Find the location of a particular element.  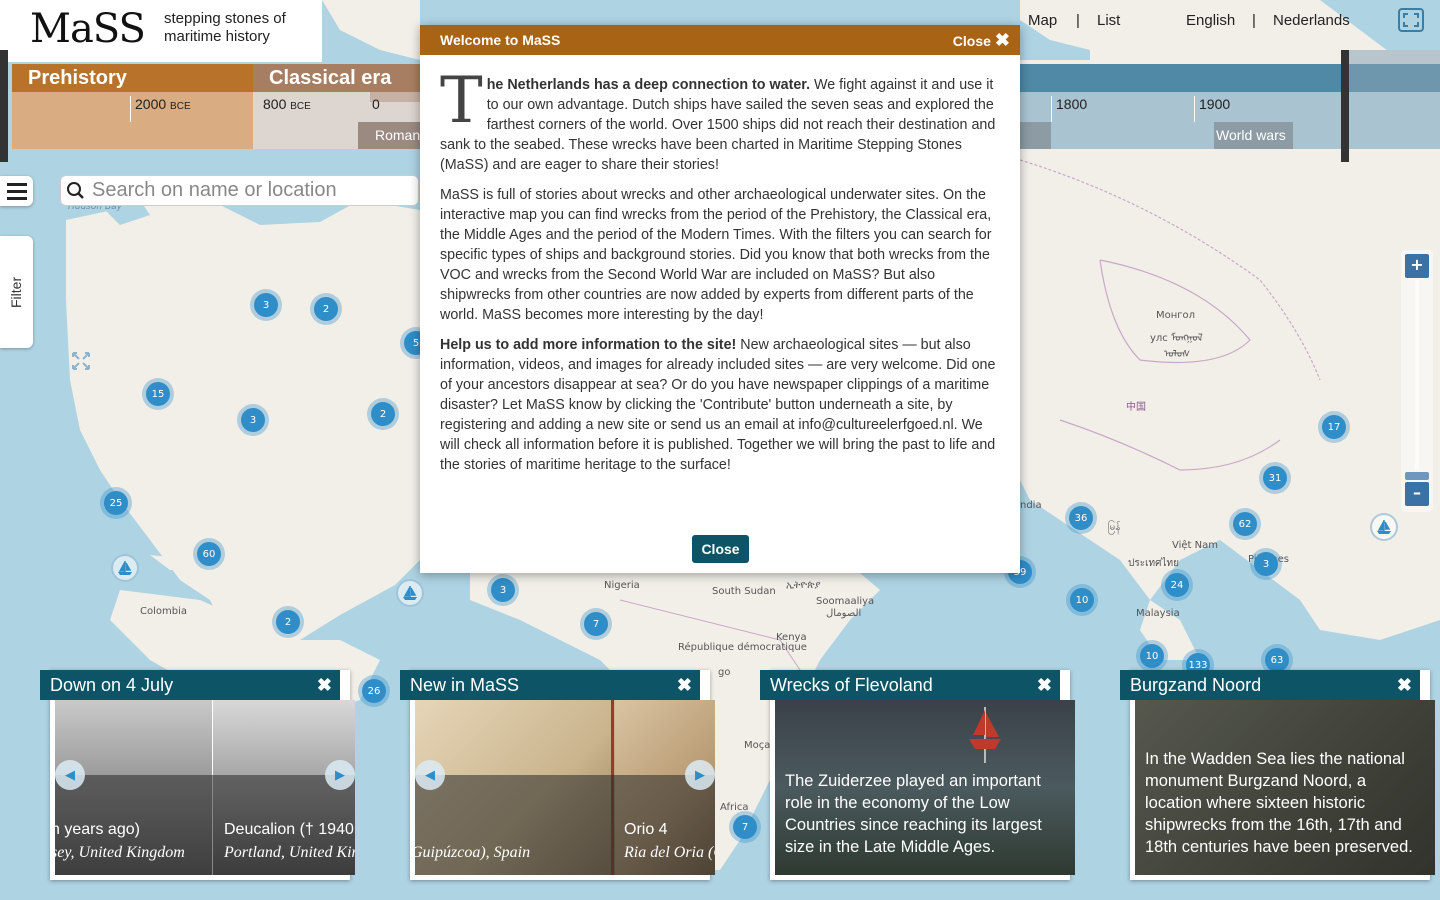

timeline-left-bracket is located at coordinates (4, 106).